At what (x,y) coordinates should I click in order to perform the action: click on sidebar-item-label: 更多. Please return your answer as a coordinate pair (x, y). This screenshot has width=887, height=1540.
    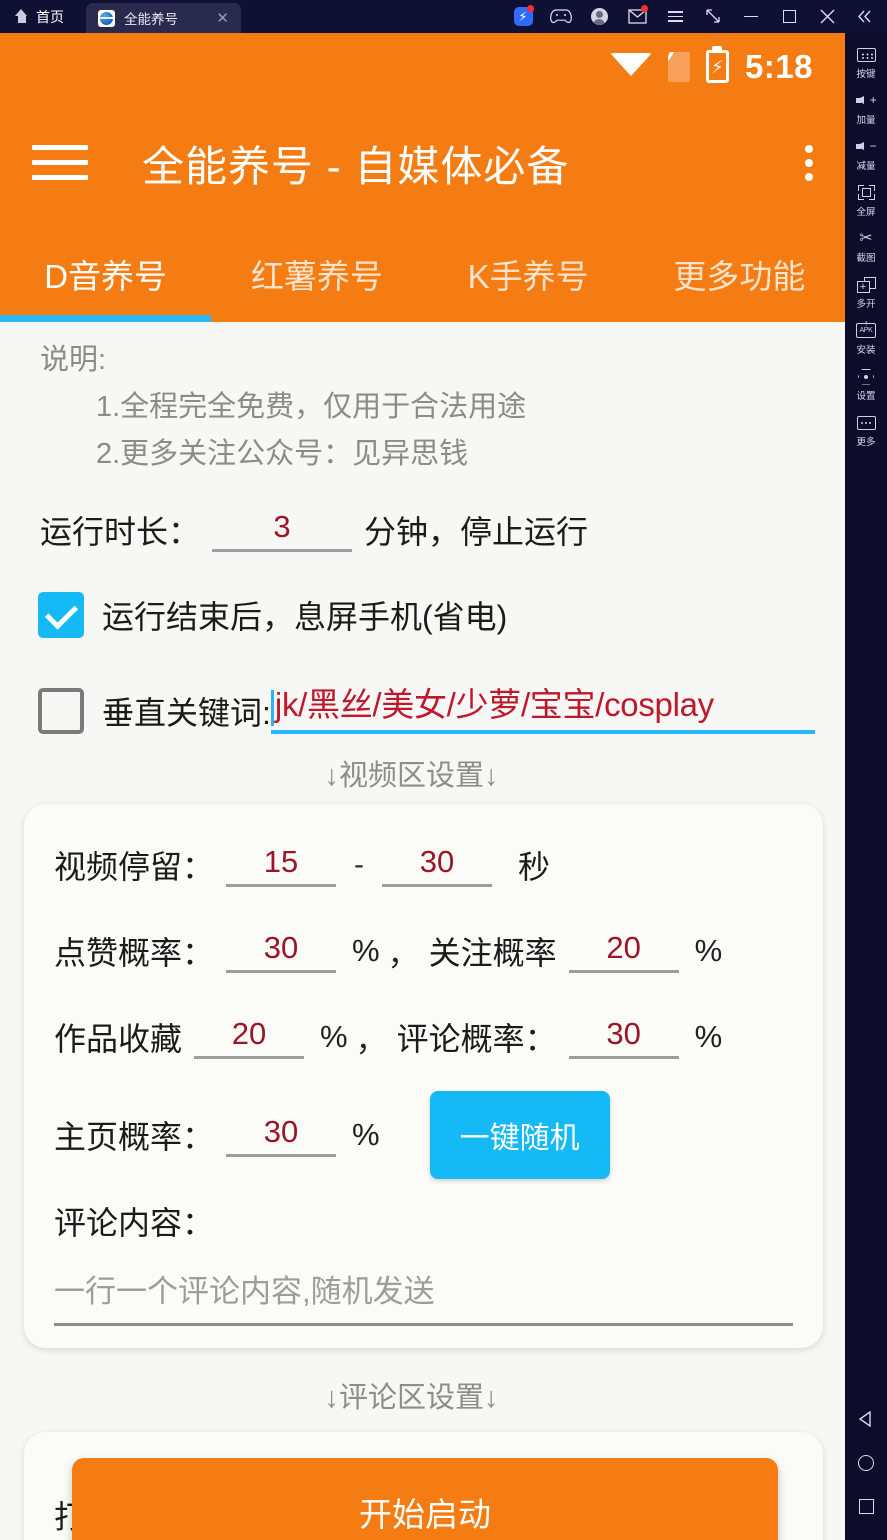
    Looking at the image, I should click on (866, 442).